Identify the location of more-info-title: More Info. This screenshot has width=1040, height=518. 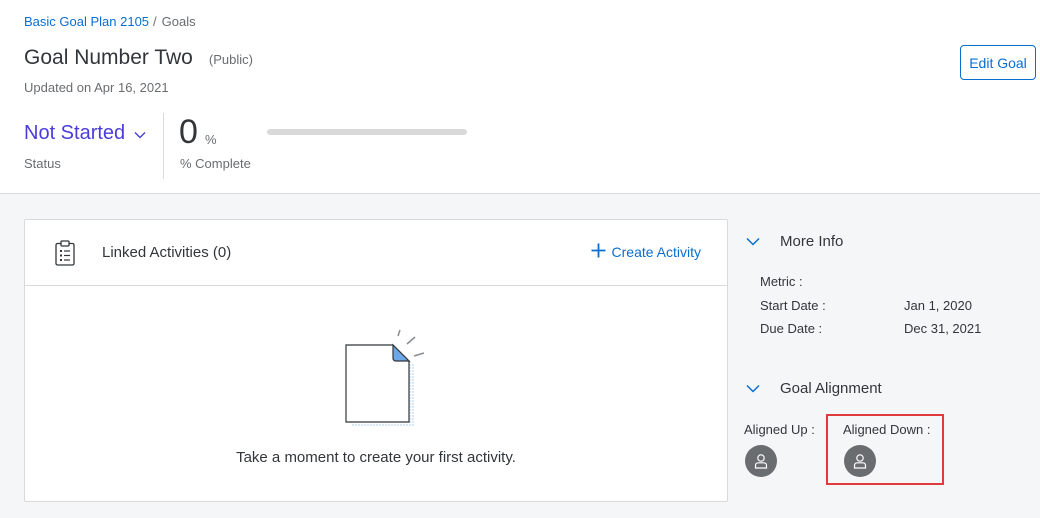
(812, 241).